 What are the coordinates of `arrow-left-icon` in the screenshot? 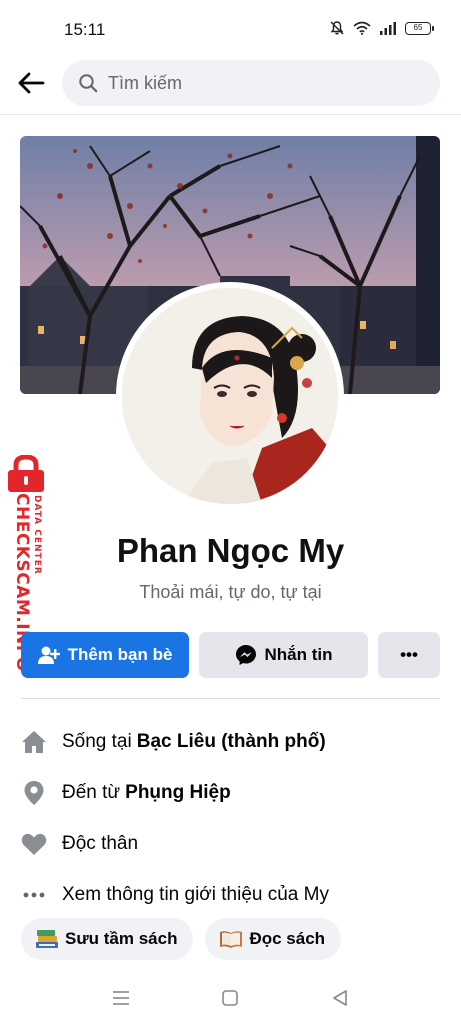 It's located at (31, 83).